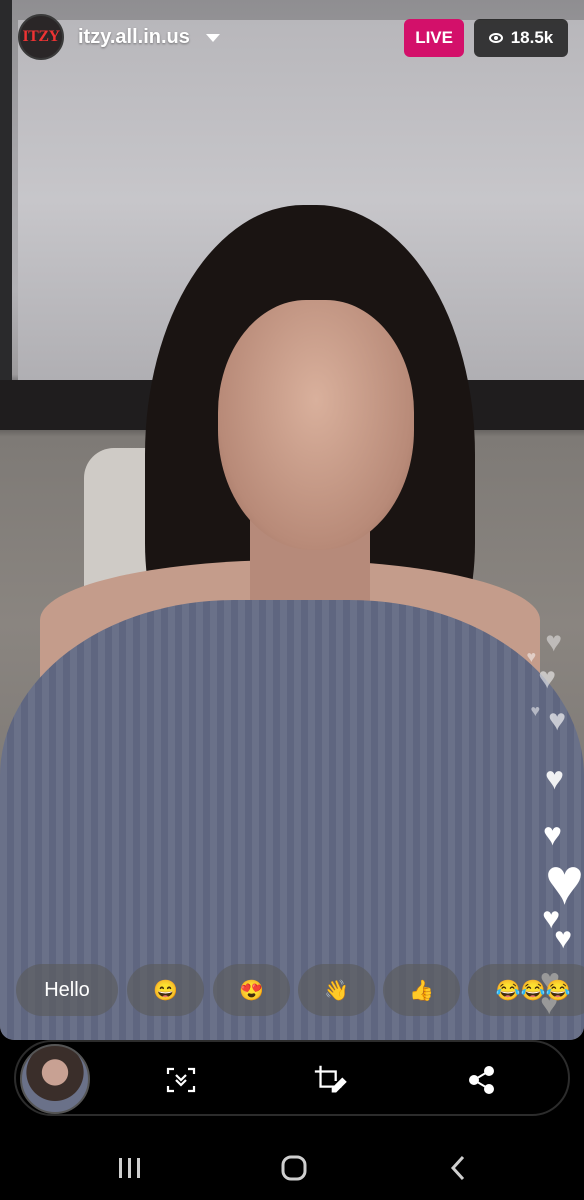  I want to click on expand-icon, so click(181, 1080).